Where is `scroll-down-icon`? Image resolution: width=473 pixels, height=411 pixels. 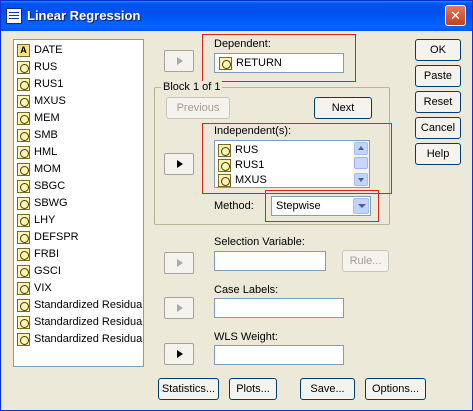
scroll-down-icon is located at coordinates (361, 179).